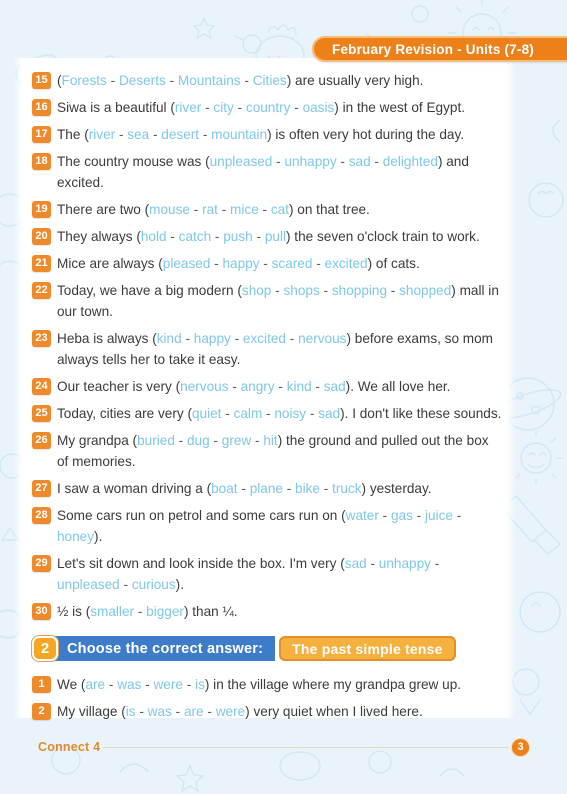 The image size is (567, 794). What do you see at coordinates (237, 236) in the screenshot?
I see `answer-option: push` at bounding box center [237, 236].